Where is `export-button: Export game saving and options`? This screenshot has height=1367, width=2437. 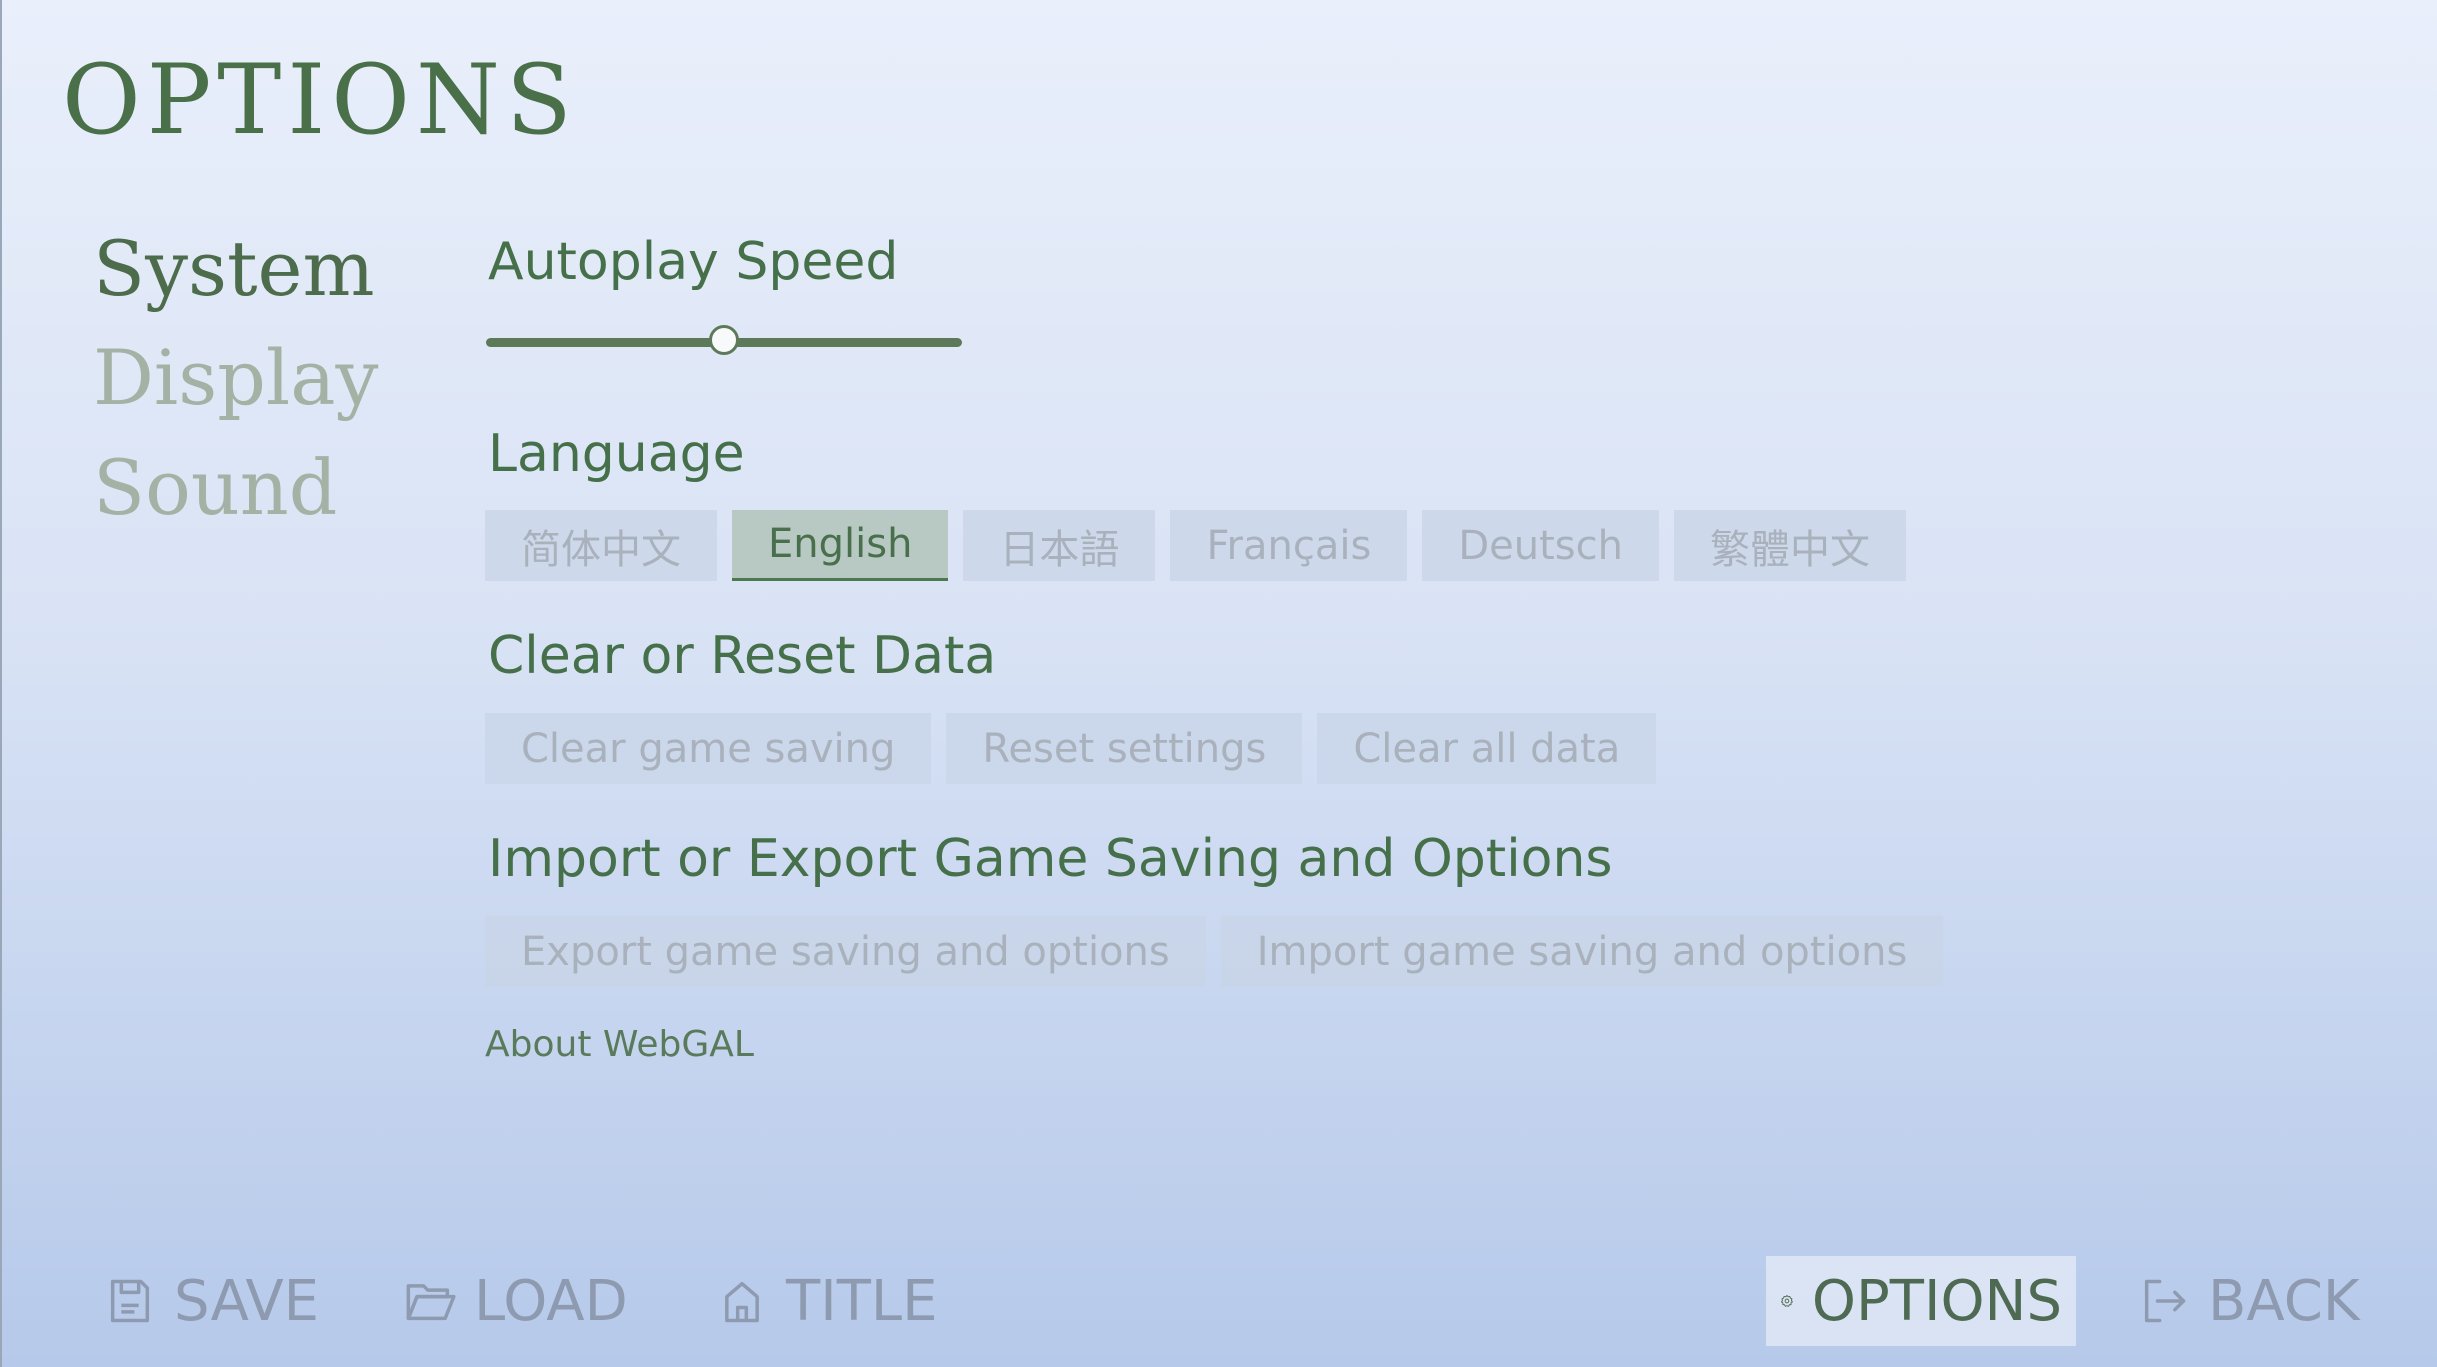 export-button: Export game saving and options is located at coordinates (845, 951).